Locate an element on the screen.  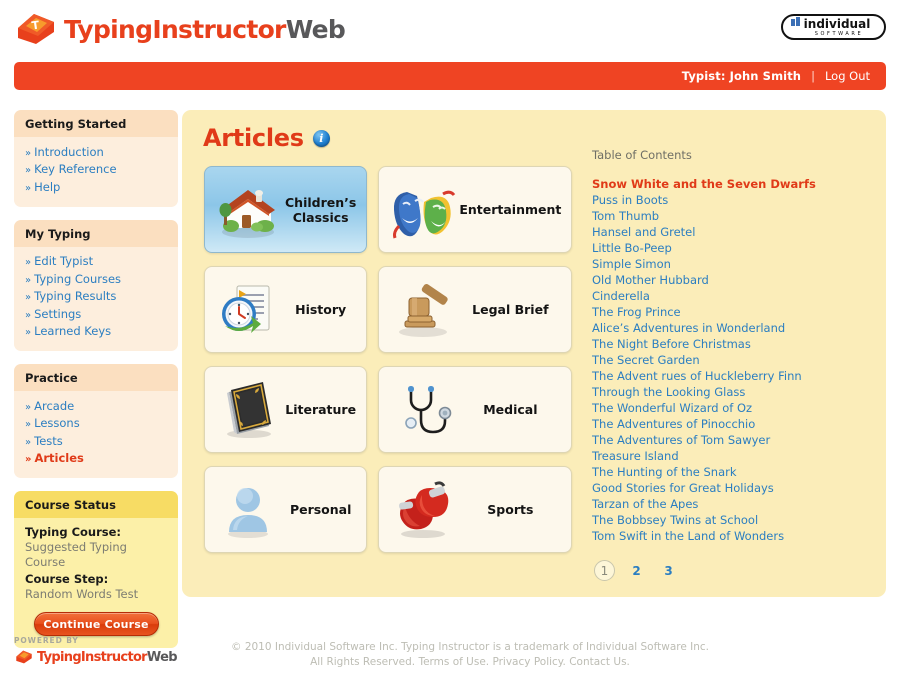
boxing-gloves-icon is located at coordinates (422, 510).